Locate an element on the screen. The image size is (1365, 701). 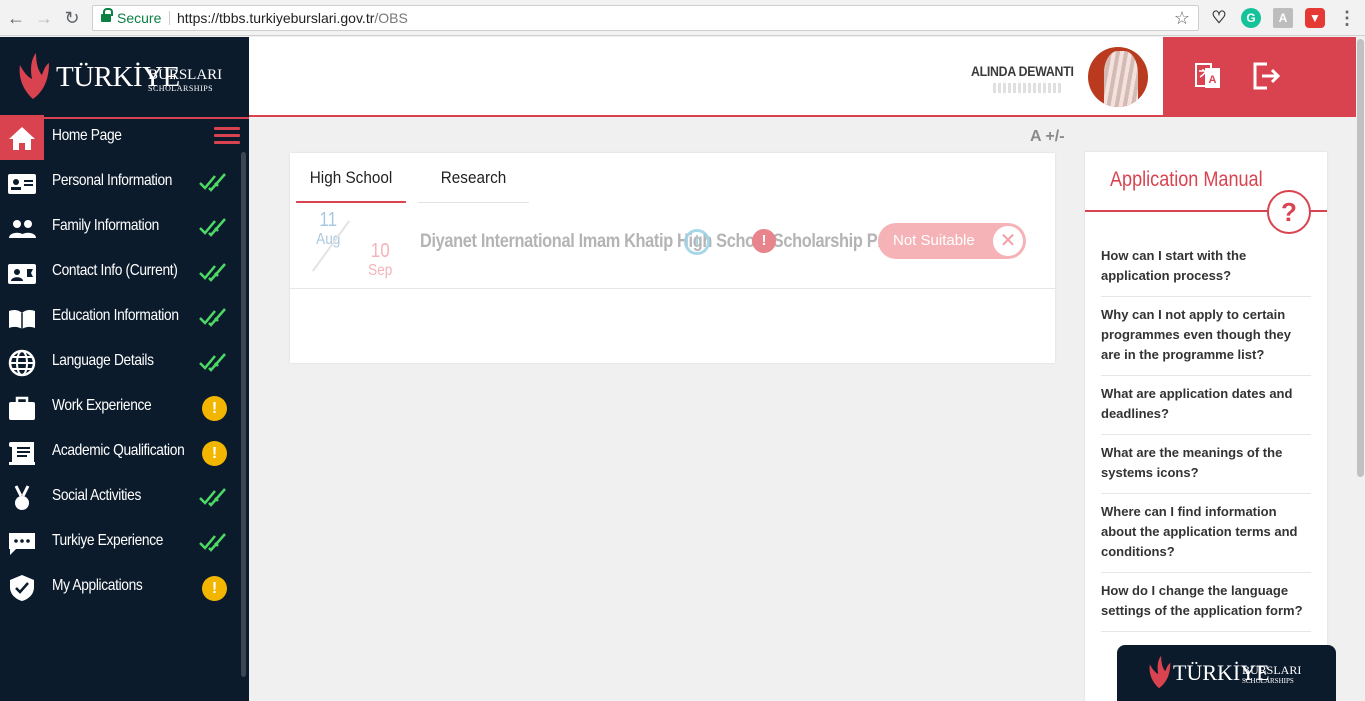
pdf-extension-icon: A is located at coordinates (1283, 18).